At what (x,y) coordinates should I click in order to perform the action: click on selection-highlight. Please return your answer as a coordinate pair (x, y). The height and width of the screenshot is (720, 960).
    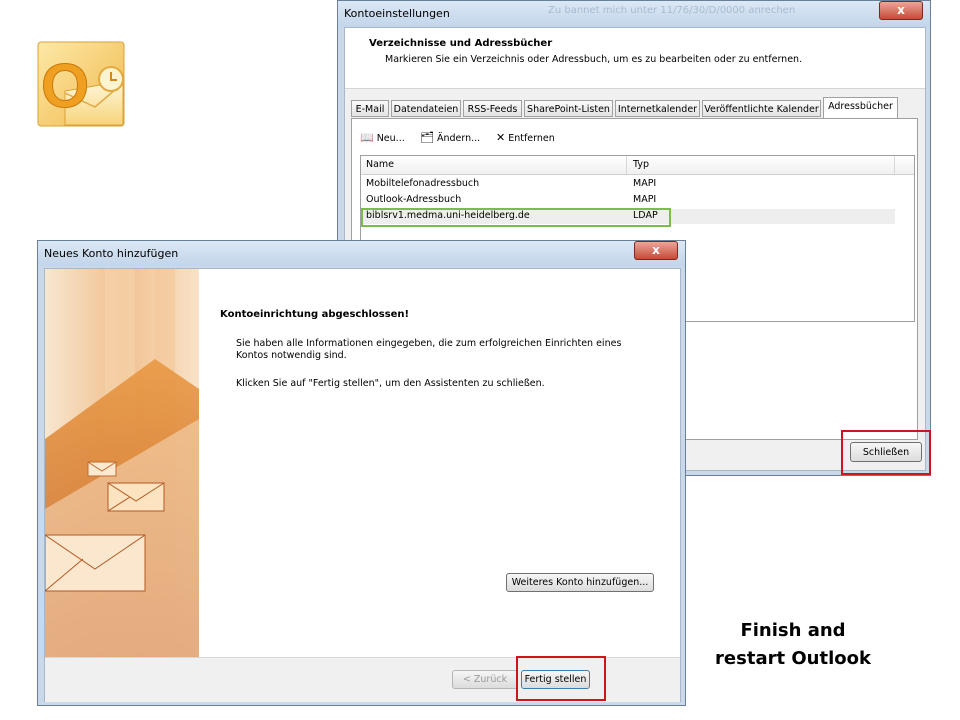
    Looking at the image, I should click on (516, 217).